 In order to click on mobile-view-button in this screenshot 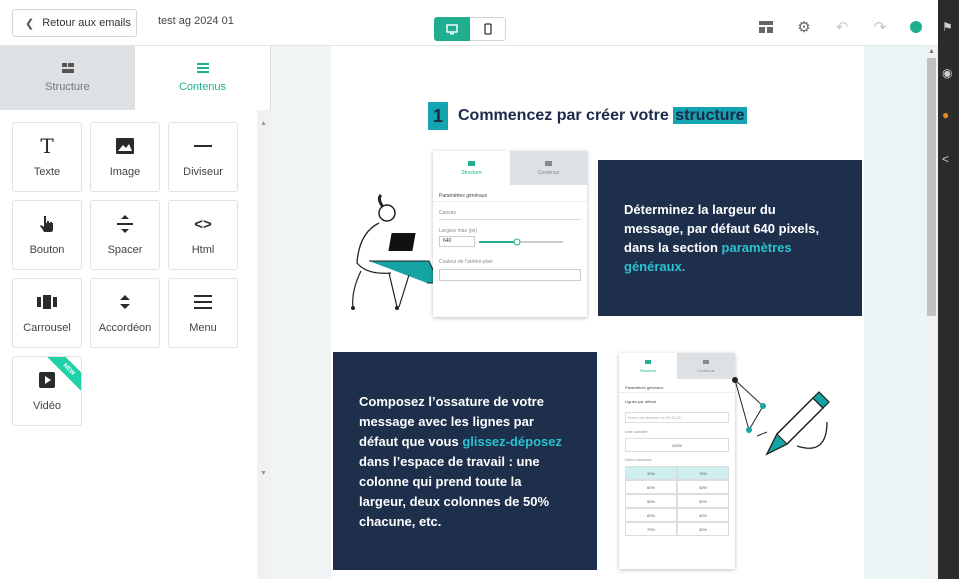, I will do `click(488, 29)`.